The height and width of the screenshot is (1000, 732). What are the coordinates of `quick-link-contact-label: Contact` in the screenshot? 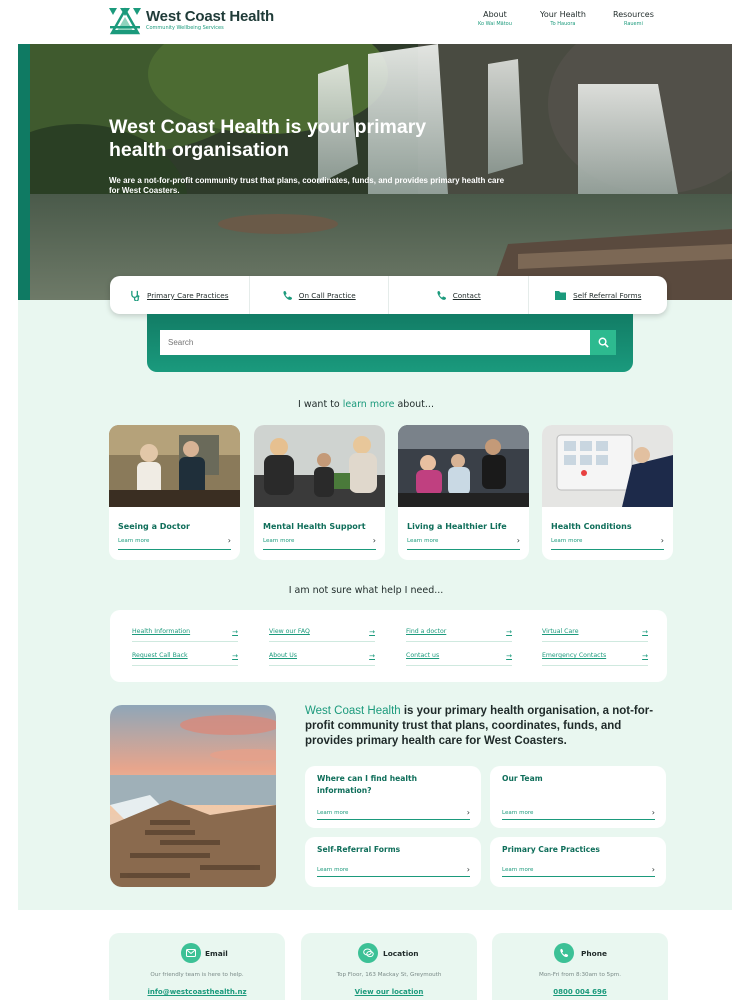 It's located at (466, 295).